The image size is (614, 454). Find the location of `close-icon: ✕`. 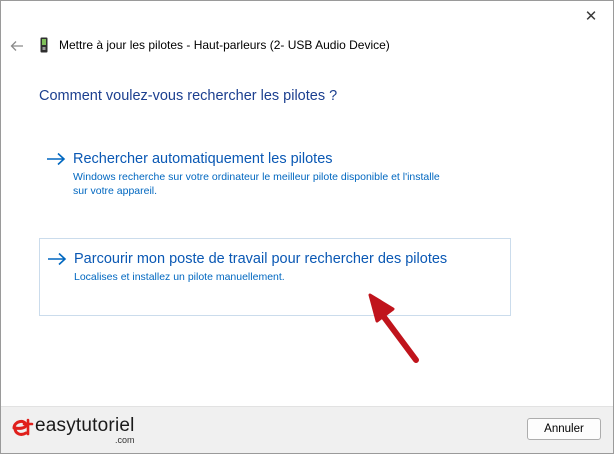

close-icon: ✕ is located at coordinates (591, 16).